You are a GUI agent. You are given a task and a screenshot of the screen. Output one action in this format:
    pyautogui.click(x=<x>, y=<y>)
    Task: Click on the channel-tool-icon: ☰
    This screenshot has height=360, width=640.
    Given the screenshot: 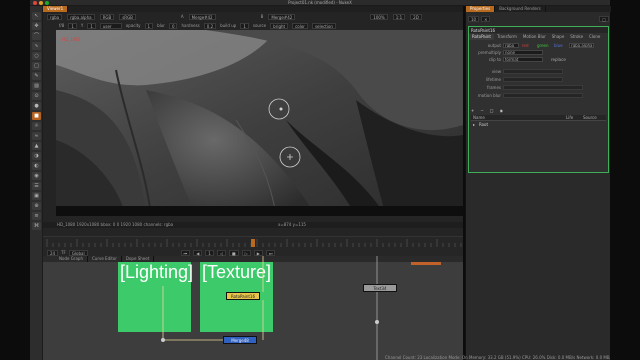 What is the action you would take?
    pyautogui.click(x=36, y=186)
    